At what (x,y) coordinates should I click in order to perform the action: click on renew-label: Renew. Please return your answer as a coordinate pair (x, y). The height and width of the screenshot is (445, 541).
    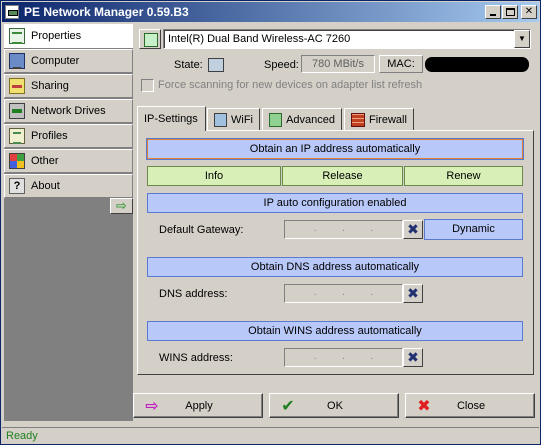
    Looking at the image, I should click on (463, 176).